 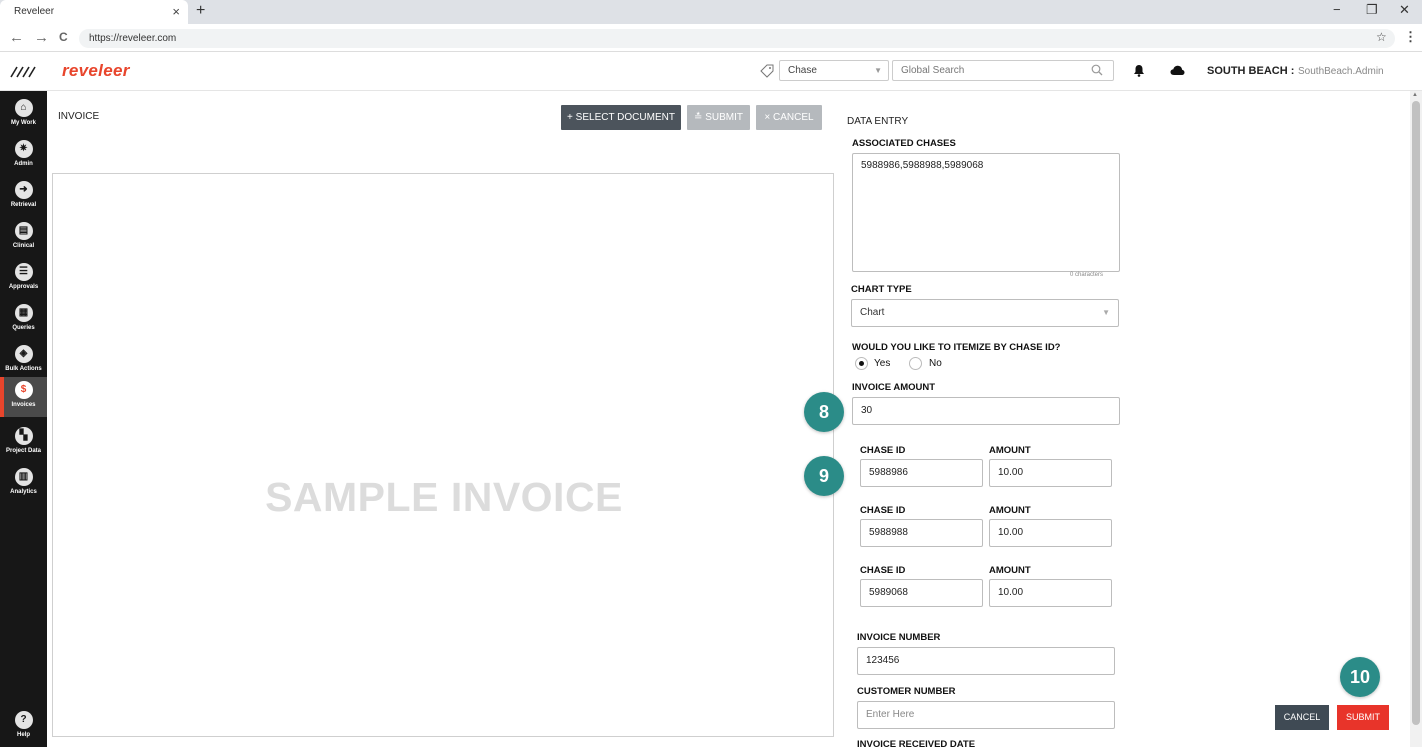 What do you see at coordinates (23, 231) in the screenshot?
I see `clinical-document-icon: ▤` at bounding box center [23, 231].